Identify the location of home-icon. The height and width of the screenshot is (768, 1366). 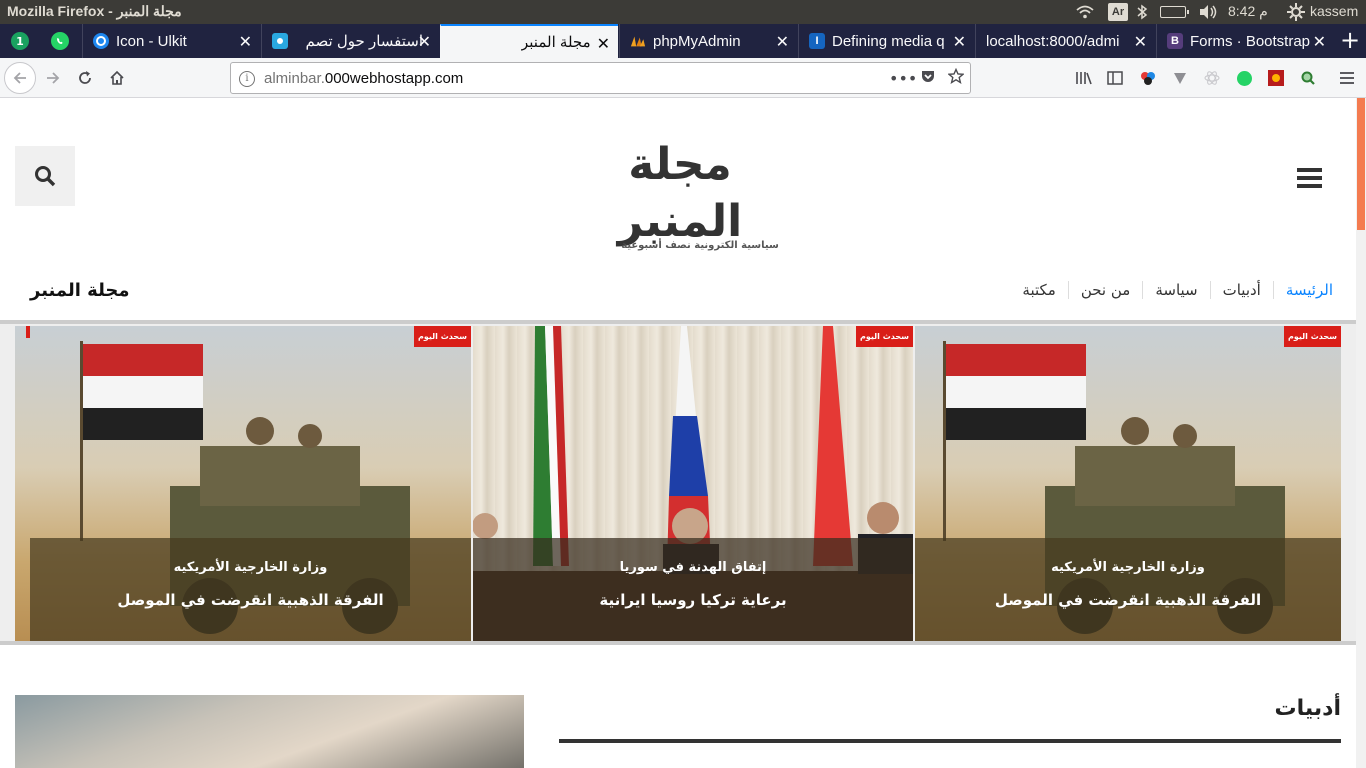
(117, 78).